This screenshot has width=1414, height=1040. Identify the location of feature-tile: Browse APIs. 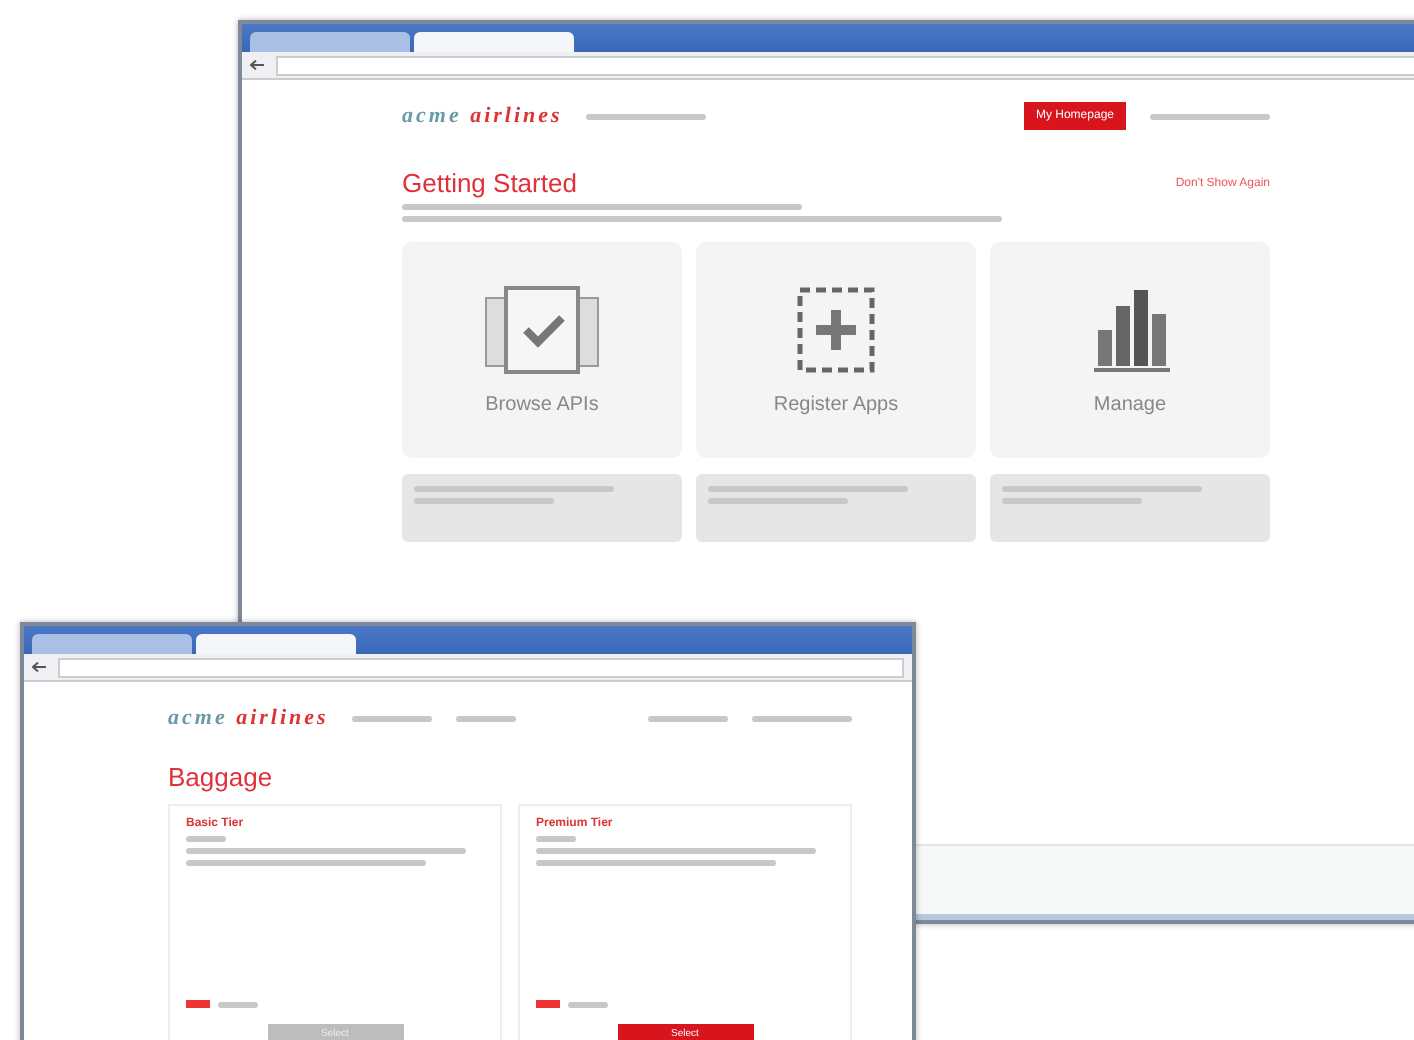
(542, 350).